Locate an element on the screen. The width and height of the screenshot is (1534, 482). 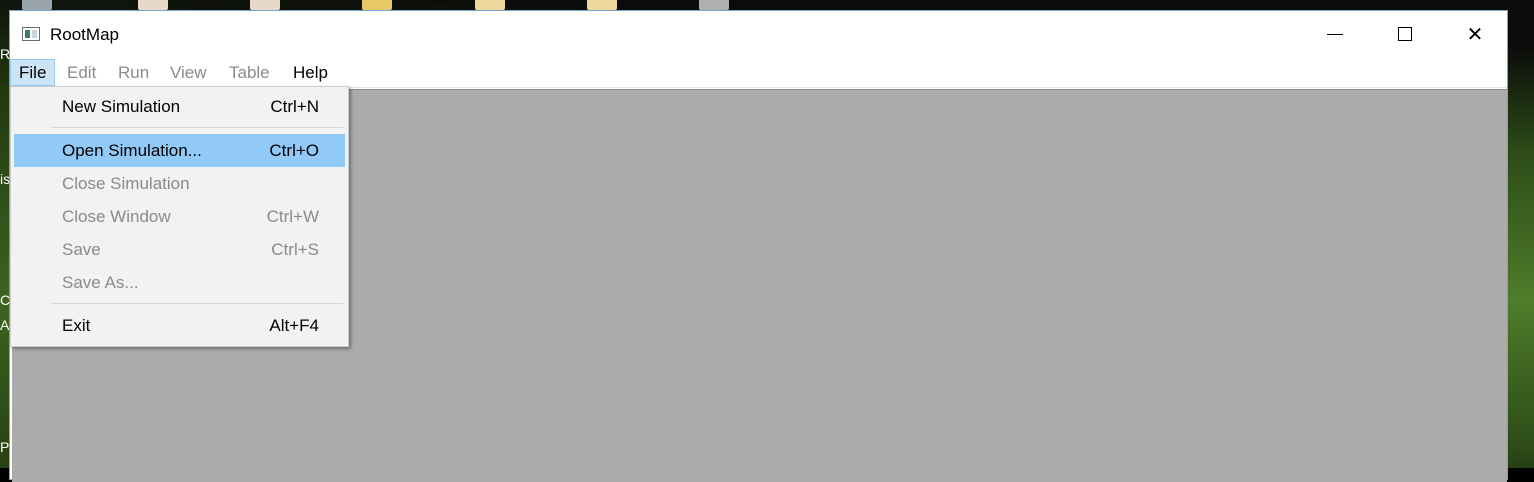
menu-file: File is located at coordinates (33, 72).